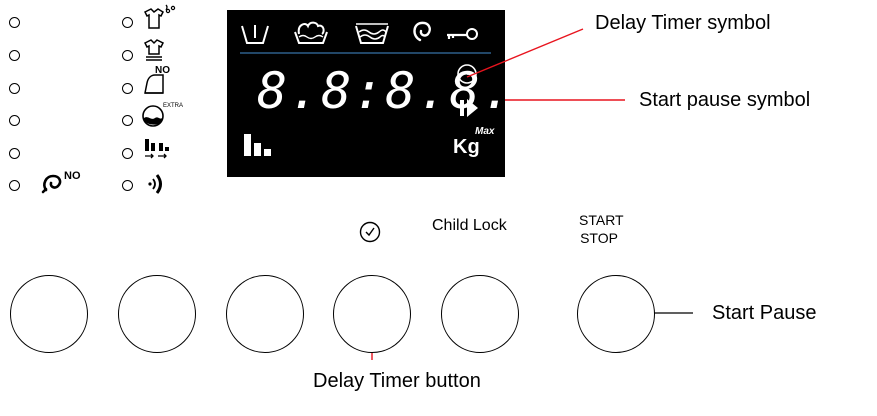  I want to click on no-spin-badge: NO, so click(72, 176).